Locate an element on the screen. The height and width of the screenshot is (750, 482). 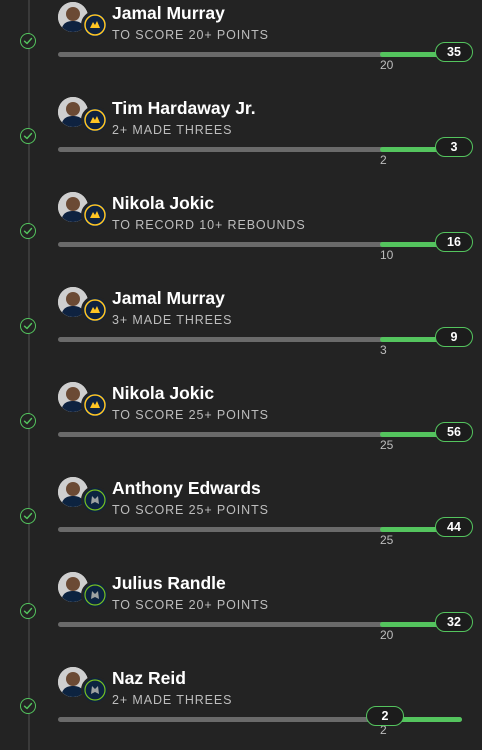
actual-value-pill: 2 is located at coordinates (385, 716).